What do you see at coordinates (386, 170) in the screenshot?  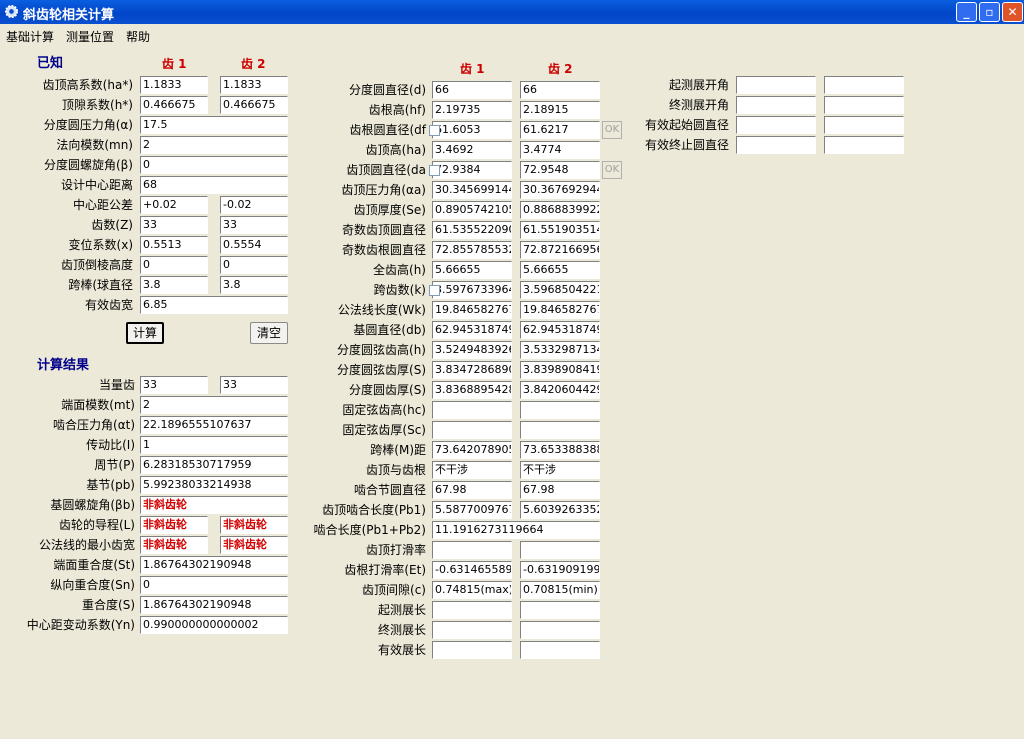 I see `middle-label-4: 齿顶圆直径(da` at bounding box center [386, 170].